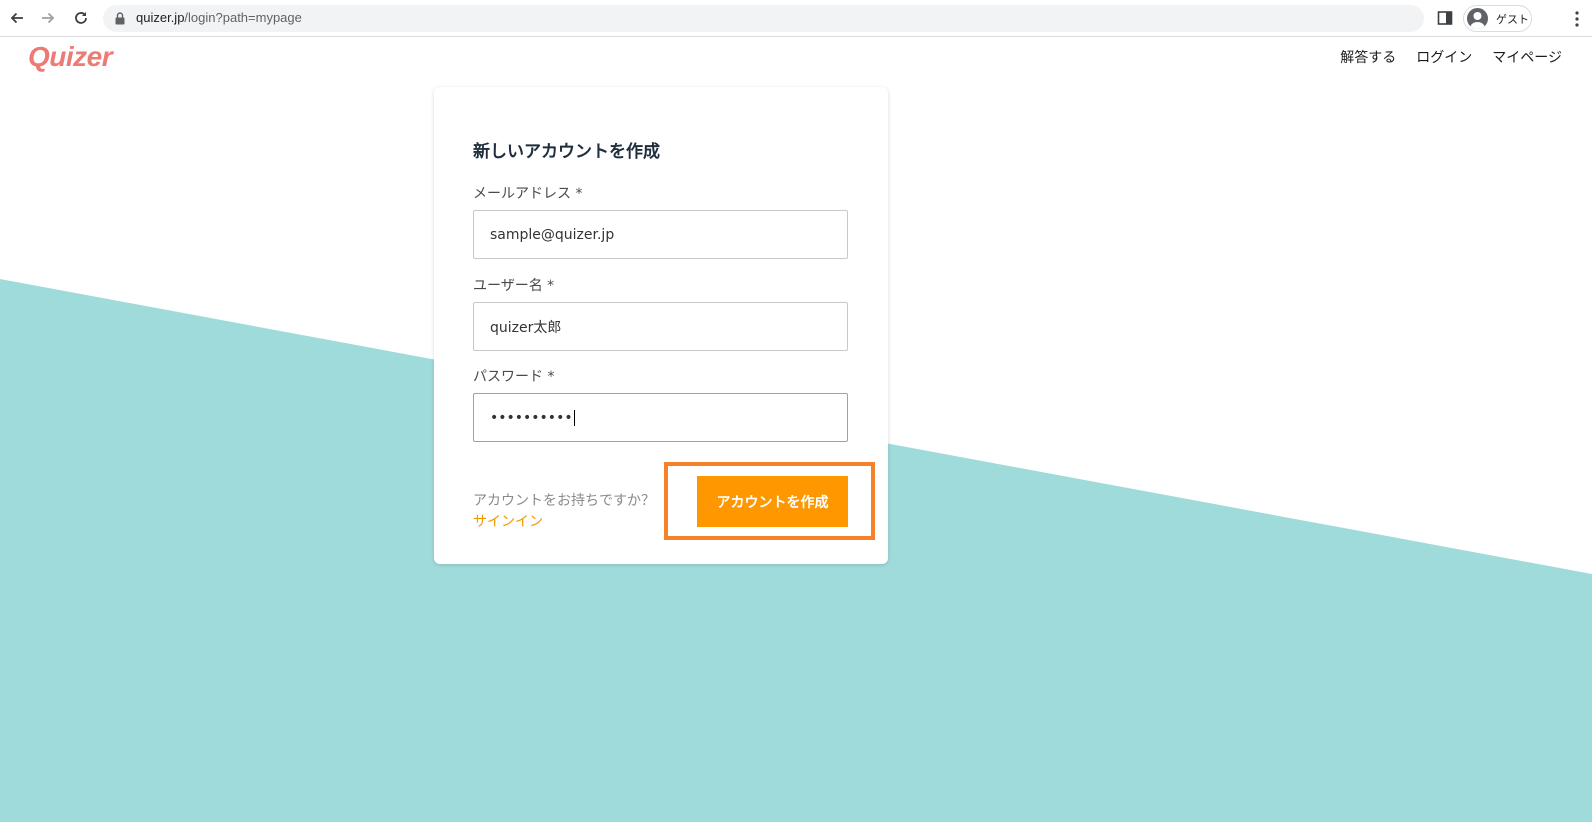 This screenshot has height=822, width=1592. I want to click on back-arrow-icon, so click(16, 18).